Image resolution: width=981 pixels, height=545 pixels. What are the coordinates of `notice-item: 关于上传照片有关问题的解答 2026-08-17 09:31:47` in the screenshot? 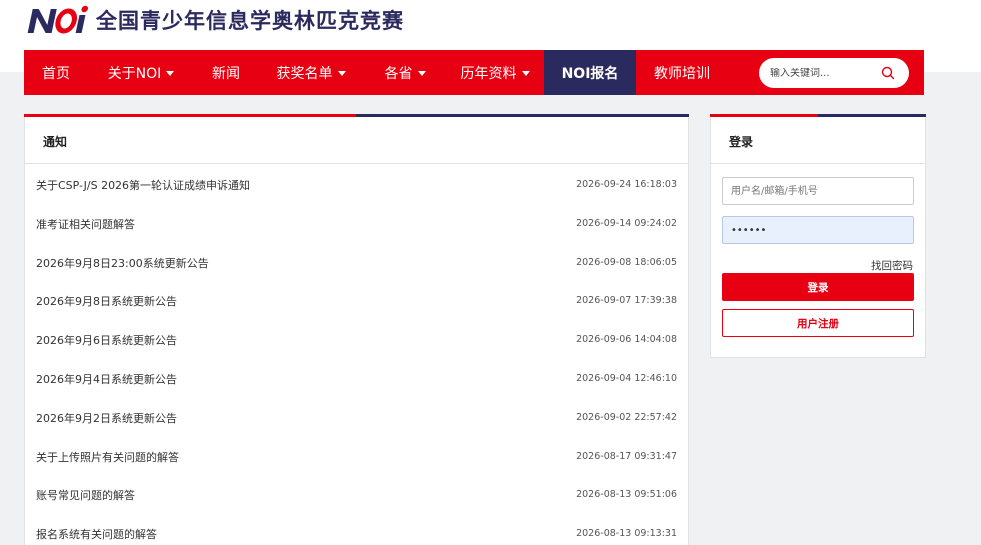 It's located at (356, 468).